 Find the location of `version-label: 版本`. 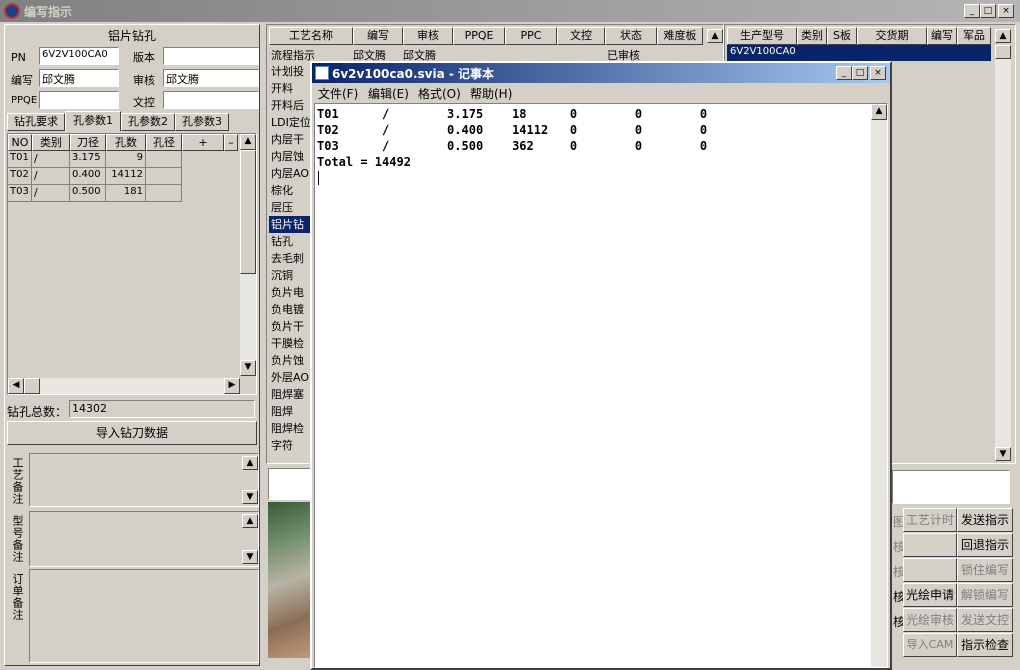

version-label: 版本 is located at coordinates (144, 57).